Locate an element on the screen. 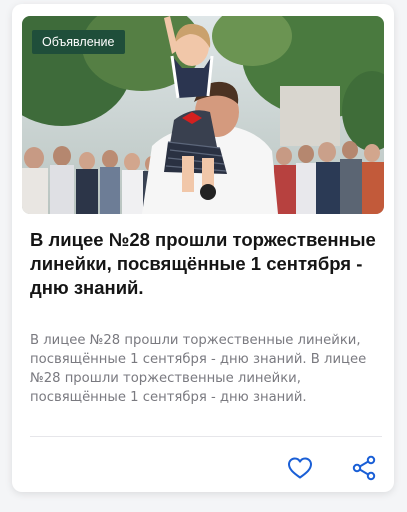 The width and height of the screenshot is (407, 512). heart-icon is located at coordinates (300, 468).